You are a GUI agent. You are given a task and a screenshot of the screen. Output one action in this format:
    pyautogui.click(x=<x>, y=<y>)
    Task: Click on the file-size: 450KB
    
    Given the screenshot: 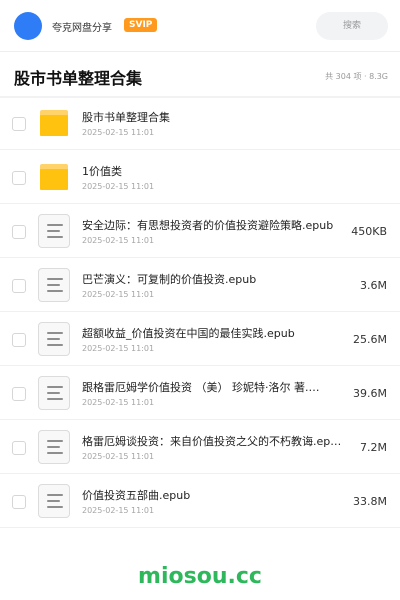 What is the action you would take?
    pyautogui.click(x=369, y=231)
    